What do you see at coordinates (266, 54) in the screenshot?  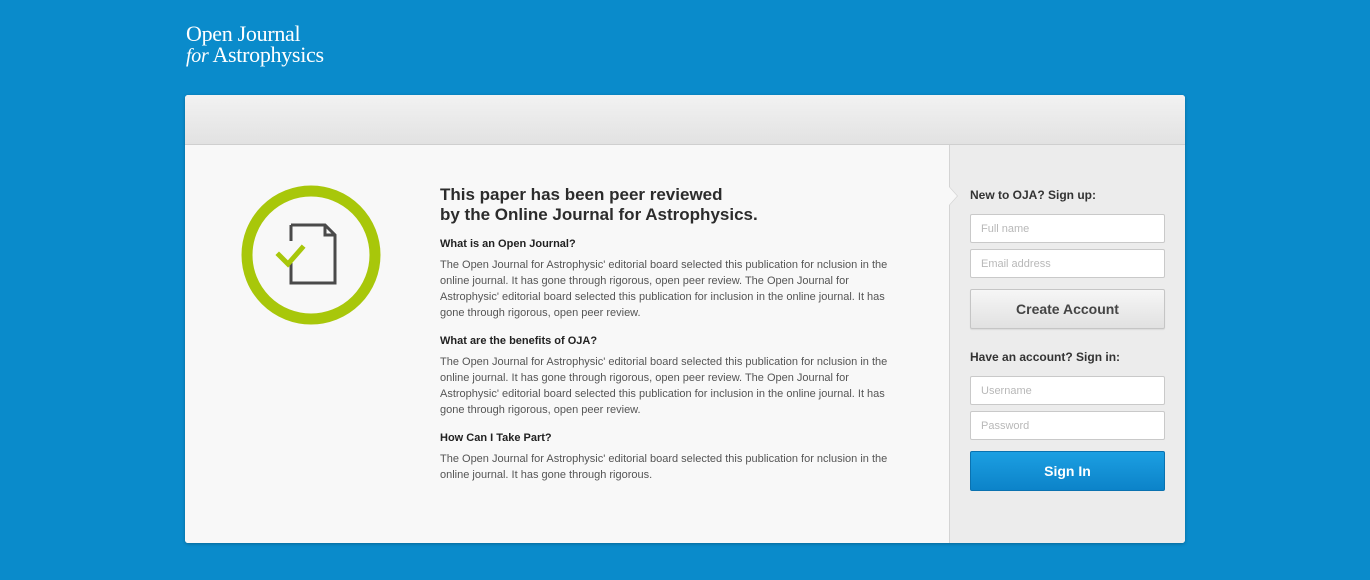 I see `logo-astrophysics: Astrophysics` at bounding box center [266, 54].